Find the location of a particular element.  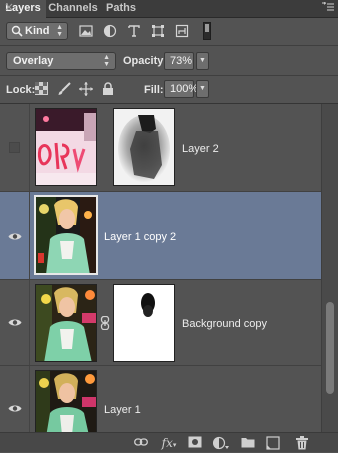

type-filter-icon is located at coordinates (134, 31).